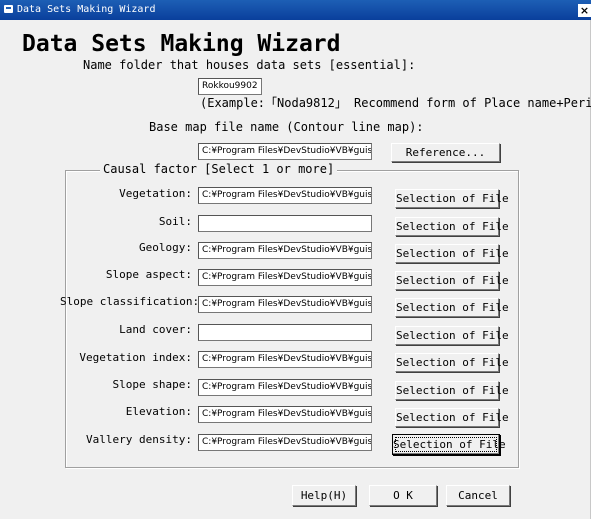 This screenshot has width=591, height=519. I want to click on causal-factor-legend: Causal factor [Select 1 or more], so click(219, 169).